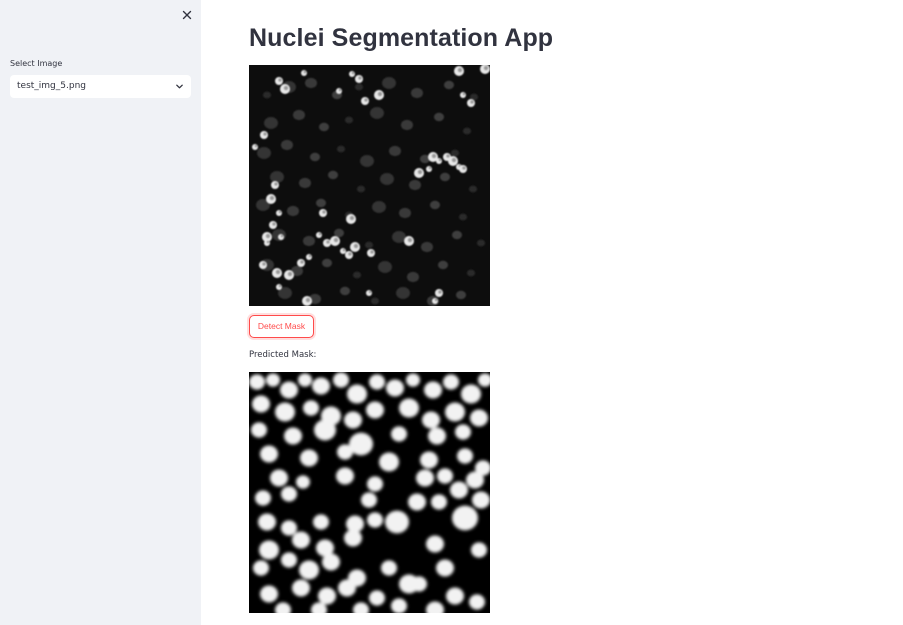 The width and height of the screenshot is (903, 625). I want to click on detect-mask-button: Detect Mask, so click(281, 326).